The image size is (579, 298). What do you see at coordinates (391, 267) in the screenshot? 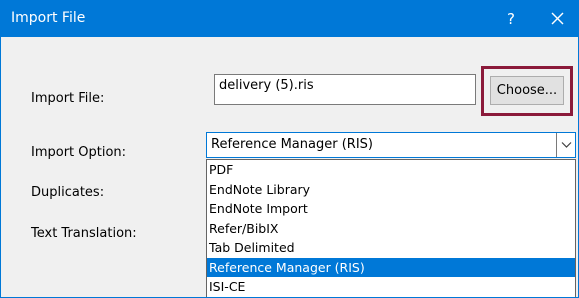
I see `dropdown-option-reference-manager-ris: Reference Manager (RIS)` at bounding box center [391, 267].